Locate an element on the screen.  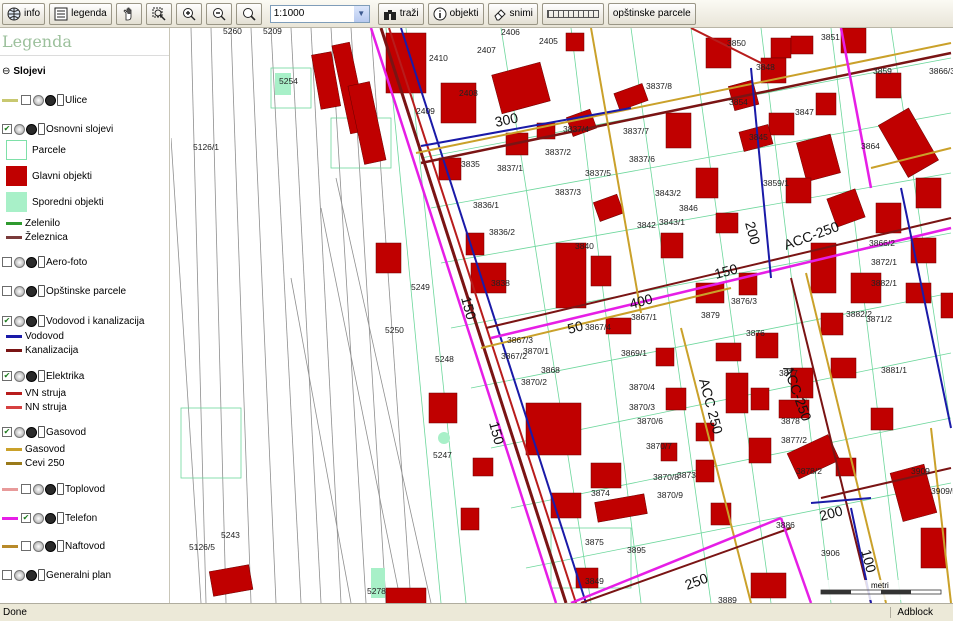
cevi-label: Cevi 250 is located at coordinates (45, 463).